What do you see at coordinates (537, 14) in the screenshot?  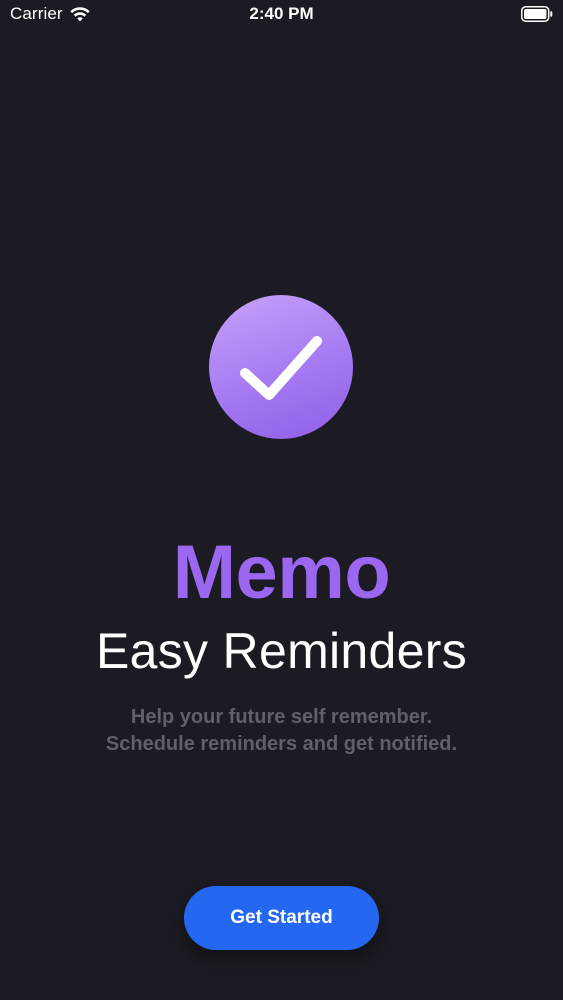 I see `battery-icon` at bounding box center [537, 14].